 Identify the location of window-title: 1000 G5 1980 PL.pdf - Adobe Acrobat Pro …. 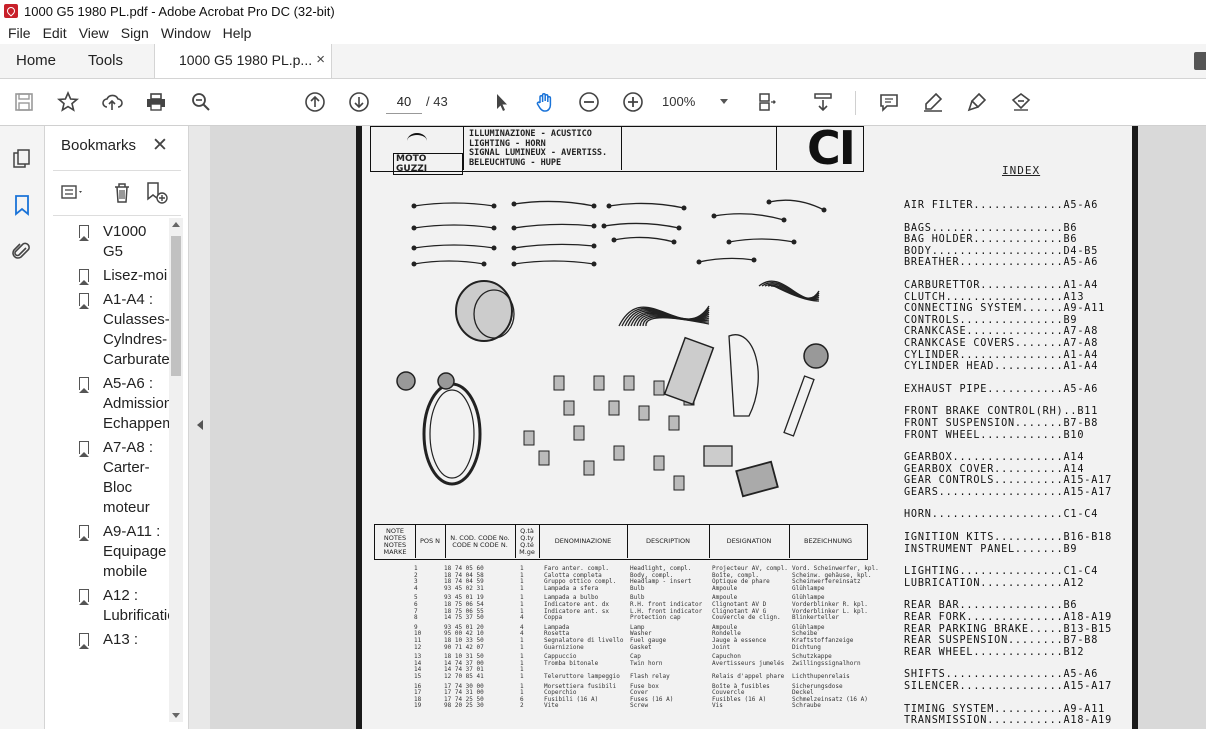
(179, 11).